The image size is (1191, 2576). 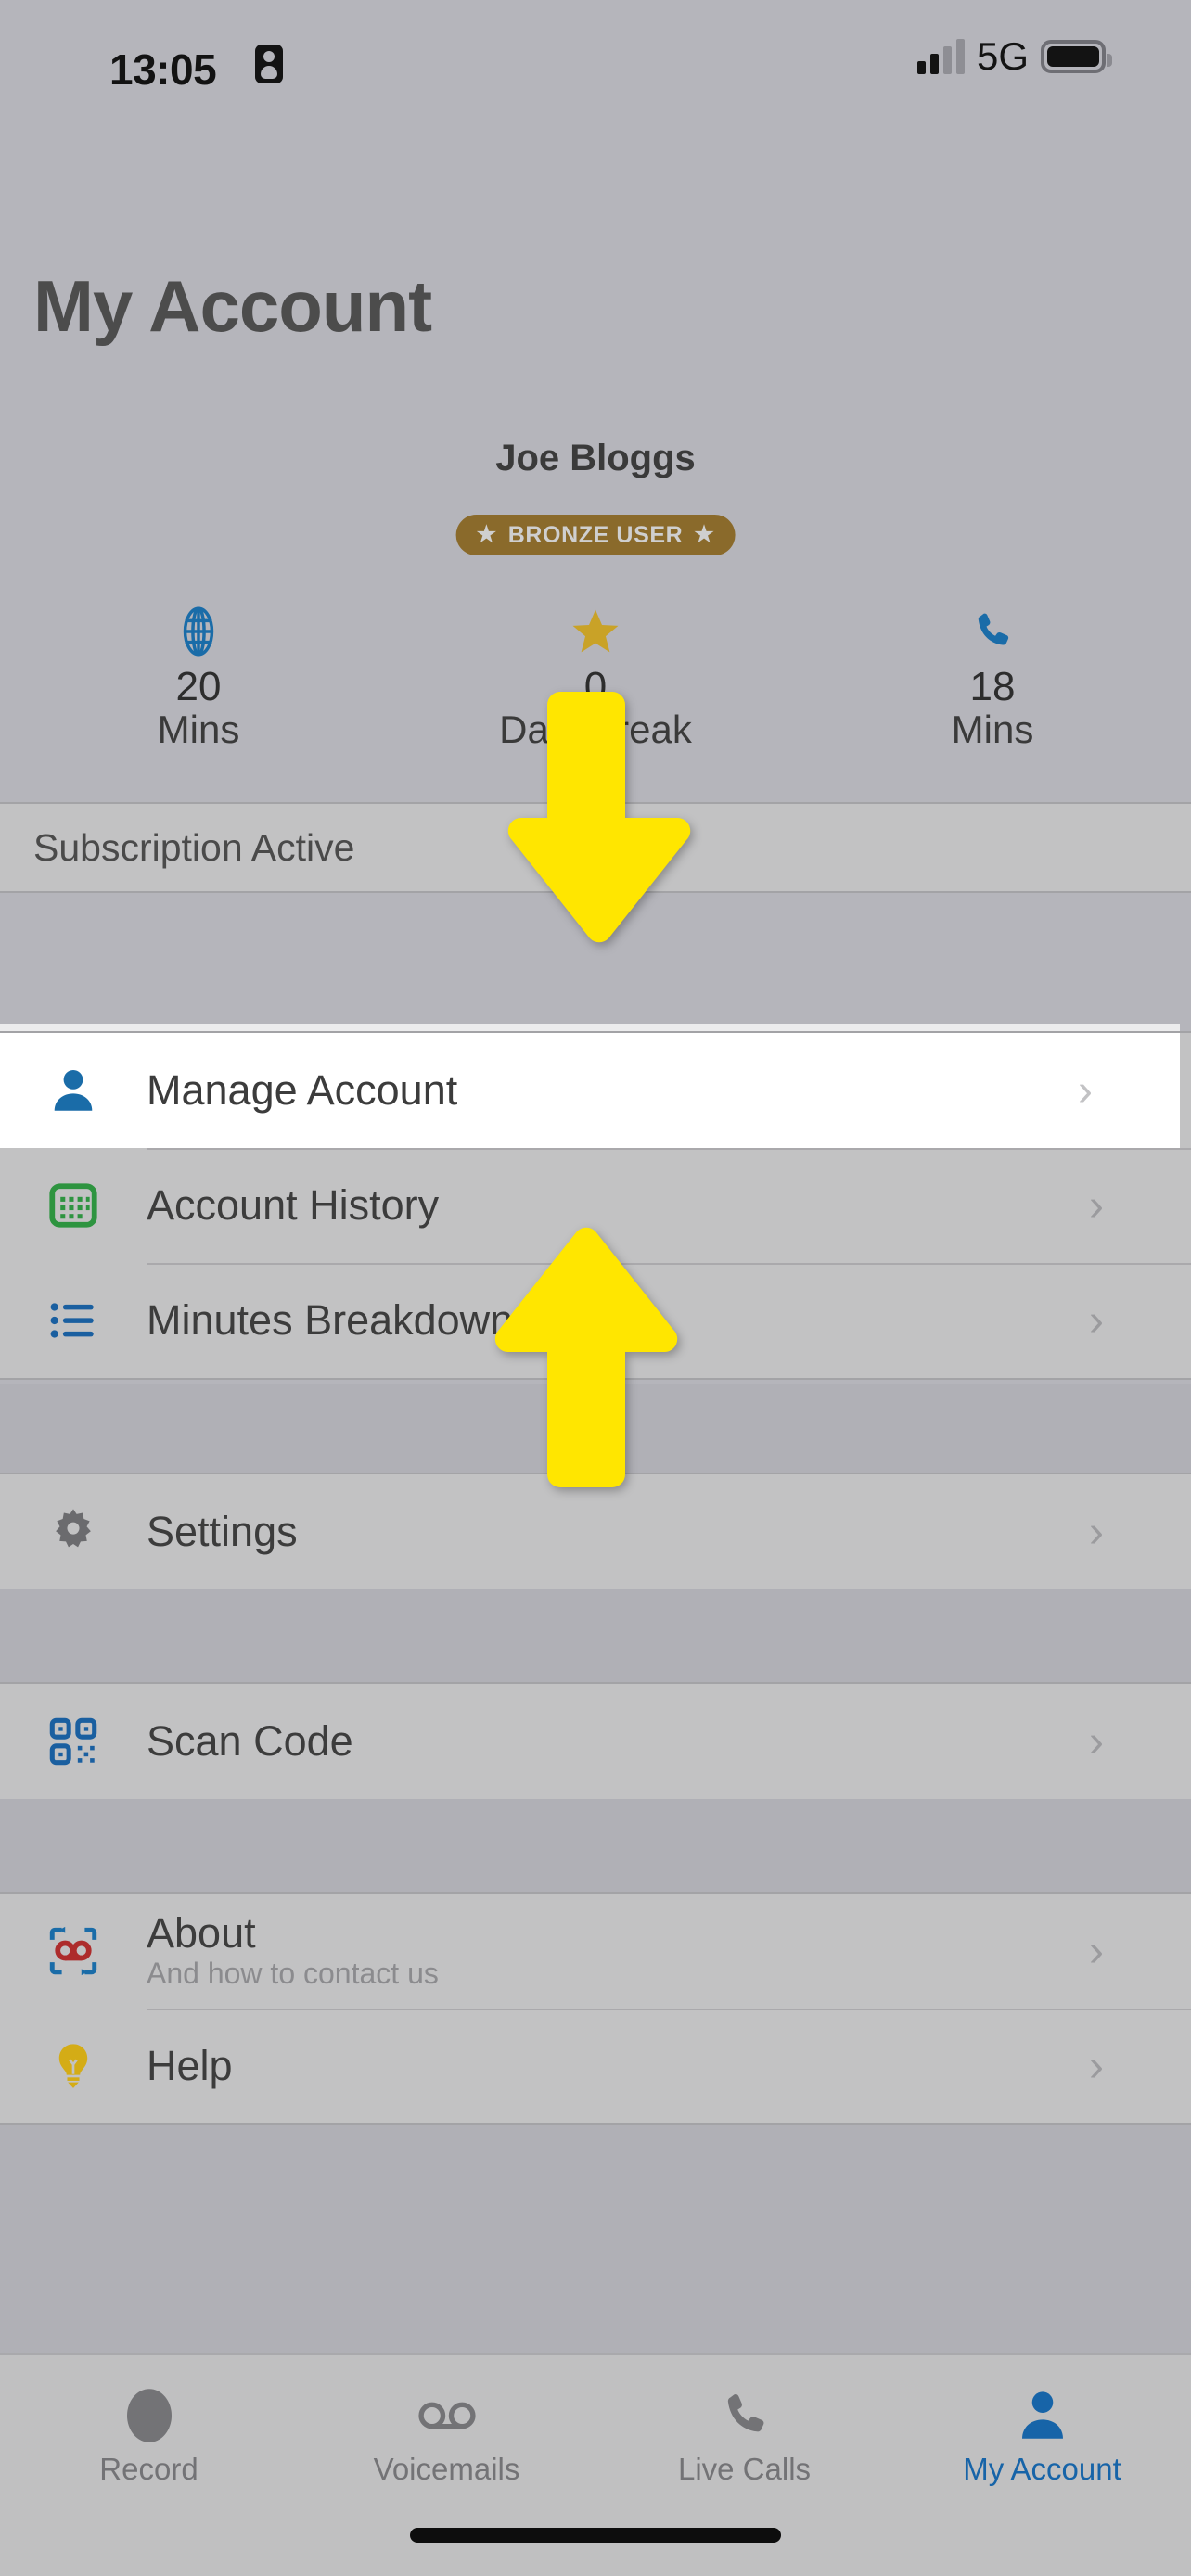 What do you see at coordinates (198, 632) in the screenshot?
I see `globe-icon` at bounding box center [198, 632].